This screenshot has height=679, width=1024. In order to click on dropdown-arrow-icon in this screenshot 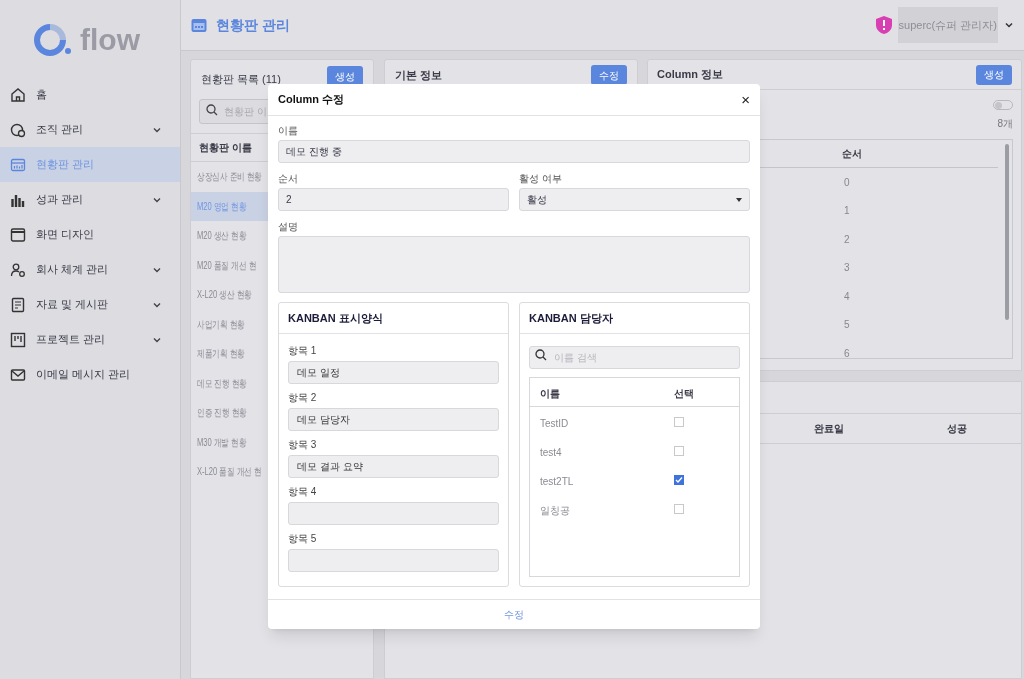, I will do `click(739, 199)`.